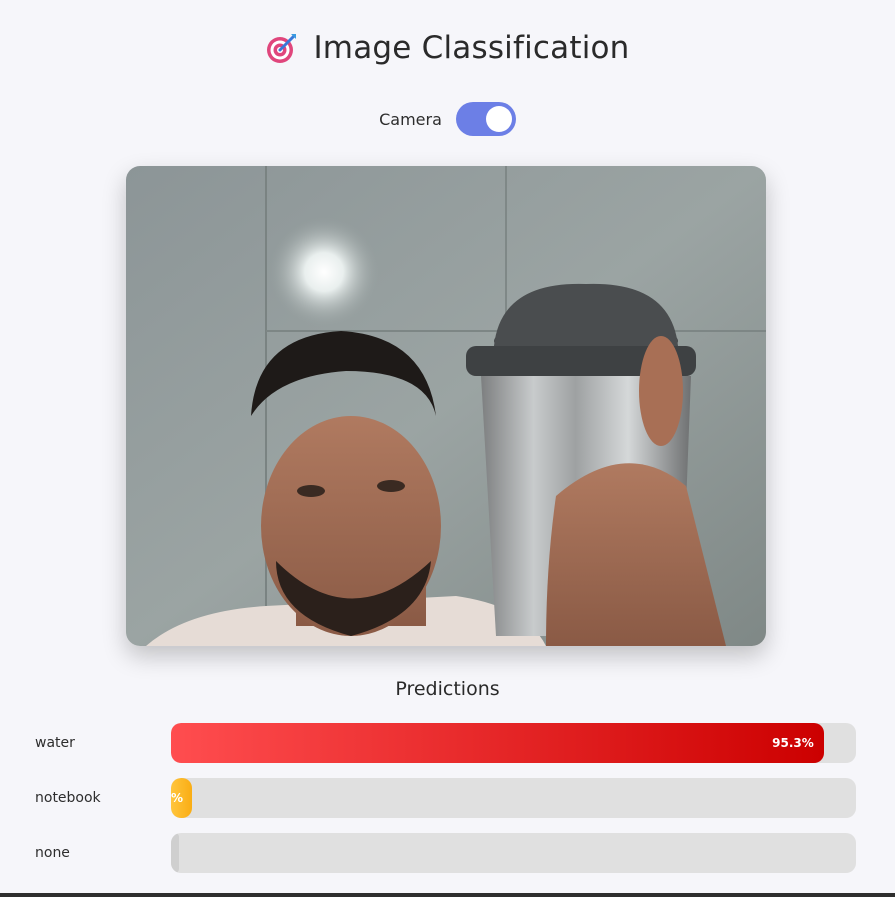 This screenshot has height=897, width=895. Describe the element at coordinates (497, 743) in the screenshot. I see `prediction-bar-fill: 95.3%` at that location.